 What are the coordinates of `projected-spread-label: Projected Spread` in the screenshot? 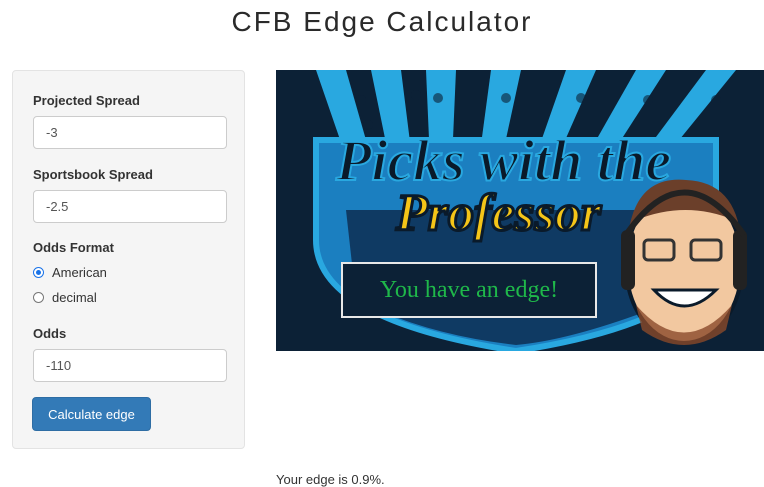 It's located at (86, 100).